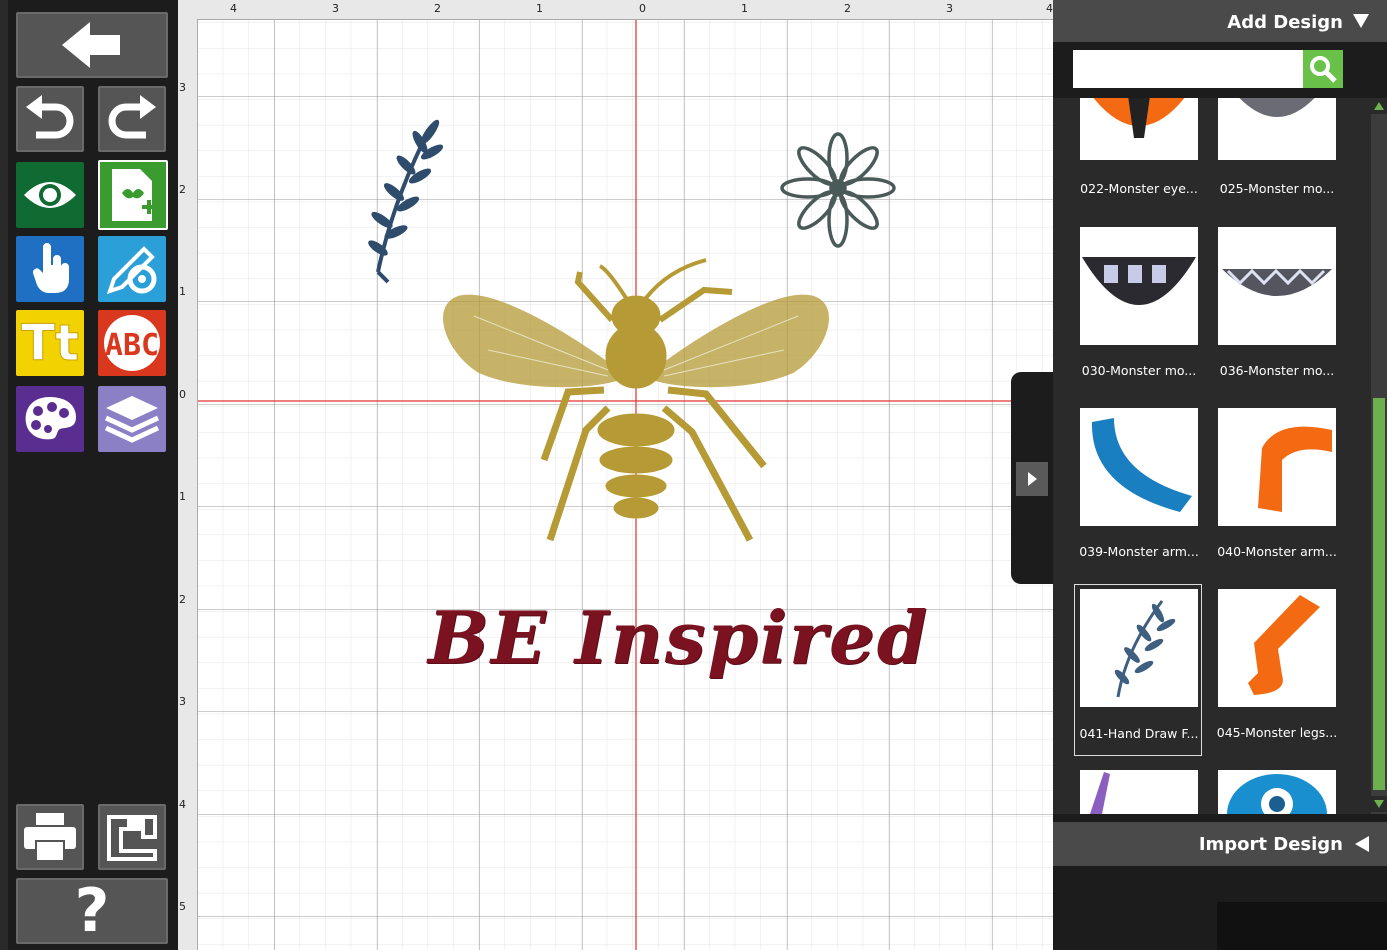 The image size is (1387, 950). I want to click on leaf-fern-icon, so click(1145, 649).